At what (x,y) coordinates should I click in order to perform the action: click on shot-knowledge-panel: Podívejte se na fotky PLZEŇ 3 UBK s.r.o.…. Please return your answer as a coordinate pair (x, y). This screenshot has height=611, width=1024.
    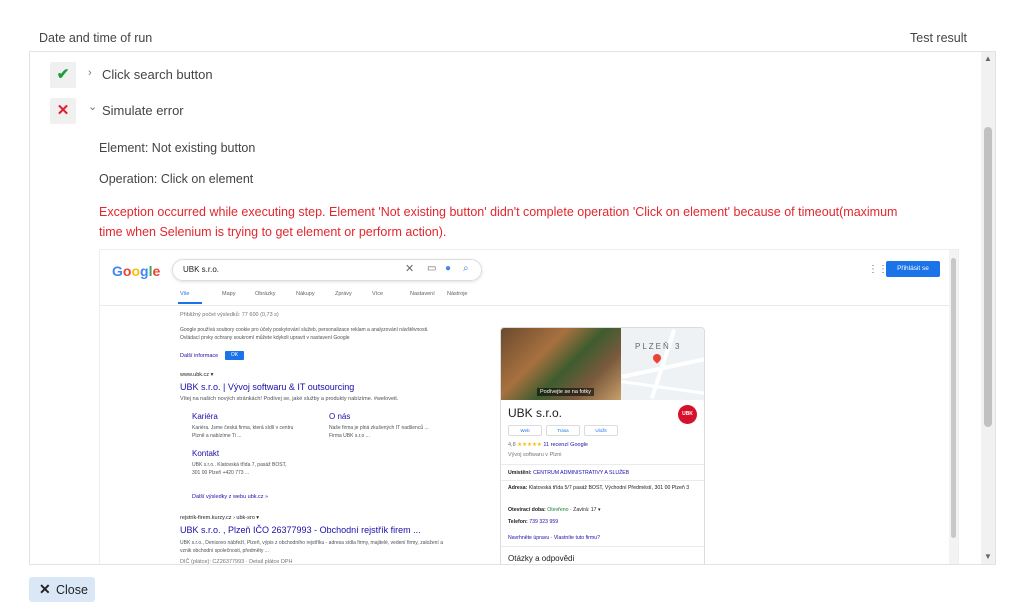
    Looking at the image, I should click on (602, 445).